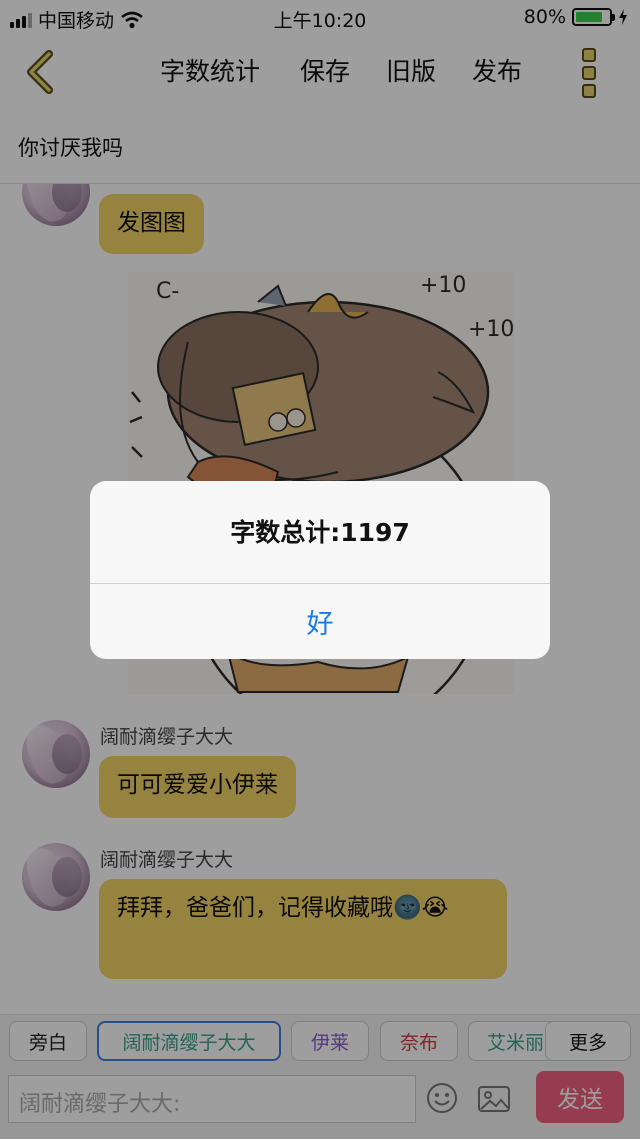 This screenshot has width=640, height=1139. Describe the element at coordinates (320, 570) in the screenshot. I see `word-count-alert: 字数总计:1197 好` at that location.